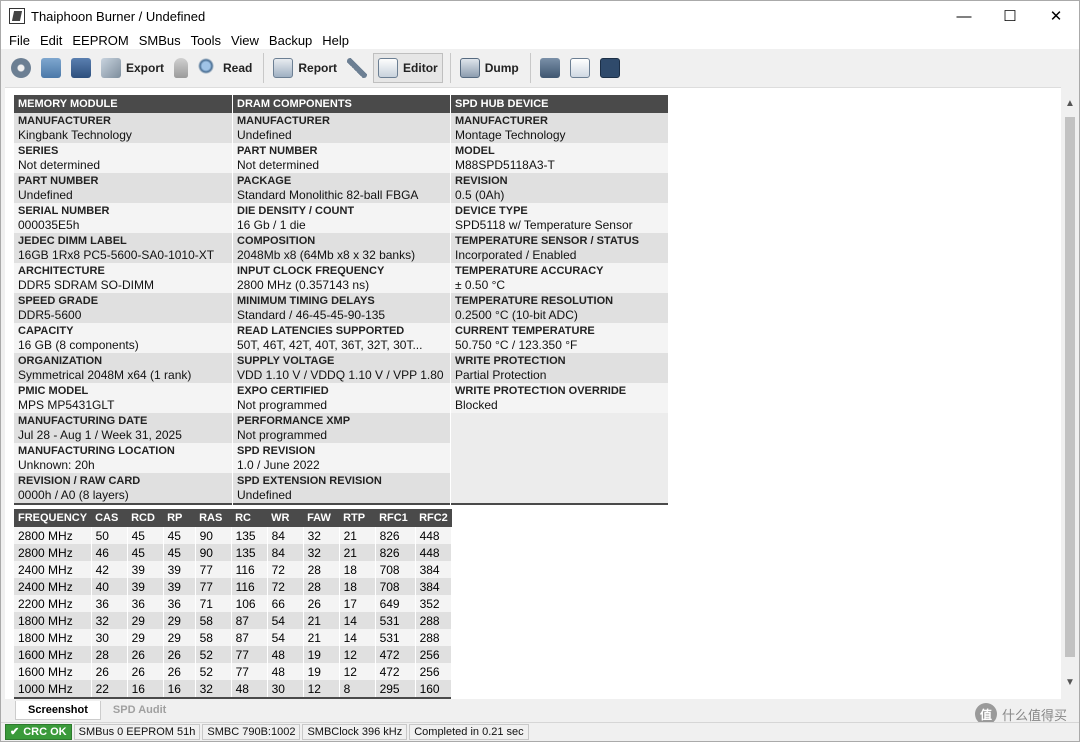  Describe the element at coordinates (179, 586) in the screenshot. I see `timing-cell: 39` at that location.